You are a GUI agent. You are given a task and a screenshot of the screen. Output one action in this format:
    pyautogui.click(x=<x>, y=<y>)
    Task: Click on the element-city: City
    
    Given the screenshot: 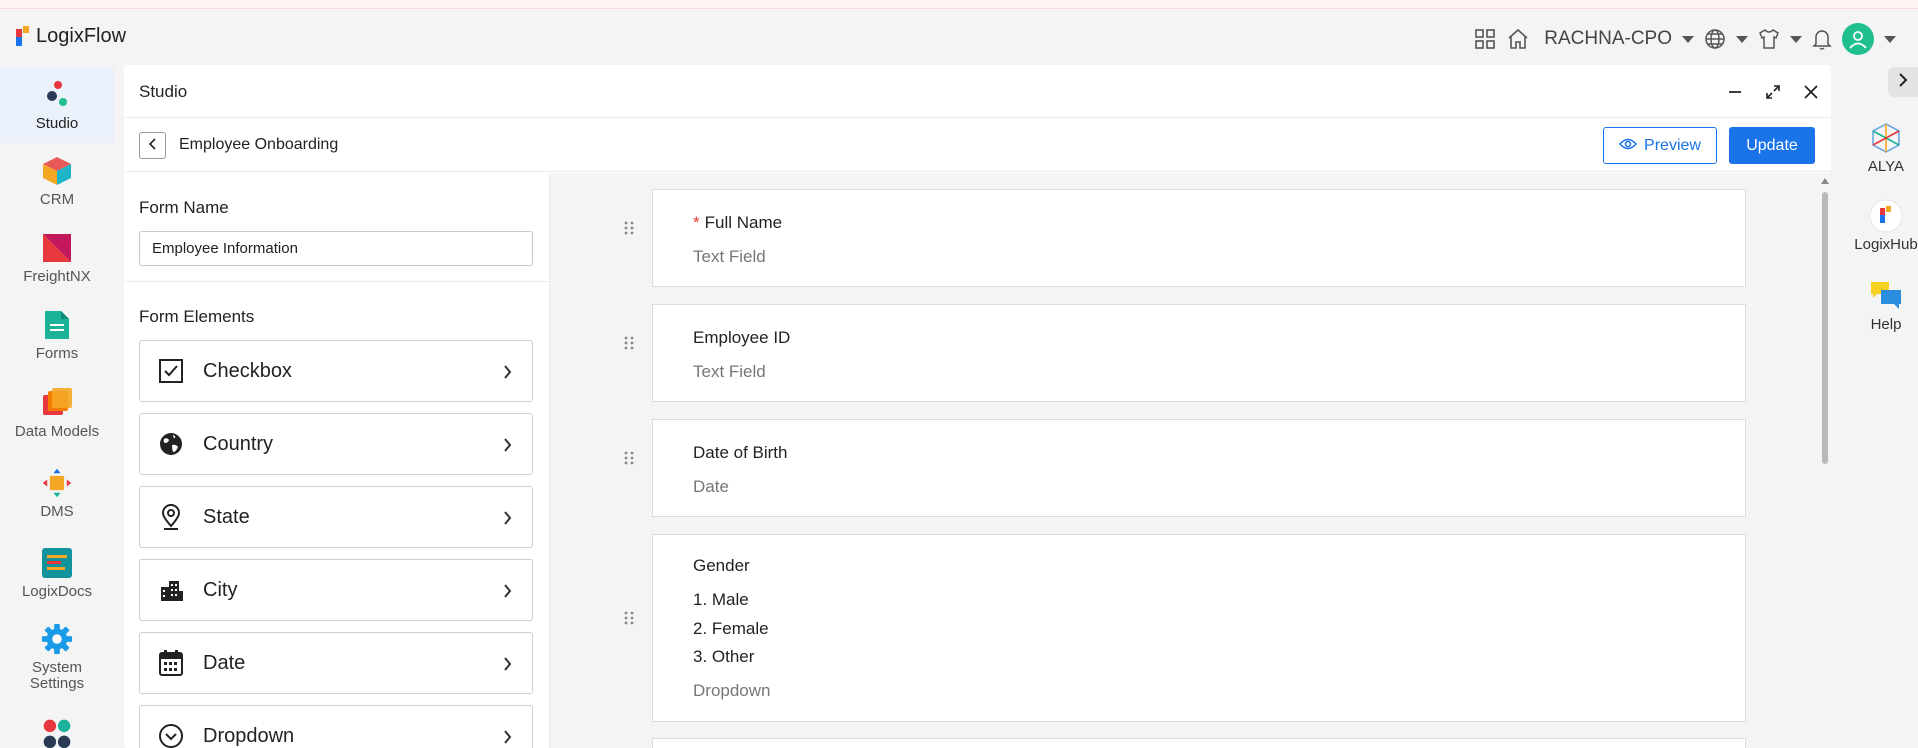 What is the action you would take?
    pyautogui.click(x=336, y=590)
    